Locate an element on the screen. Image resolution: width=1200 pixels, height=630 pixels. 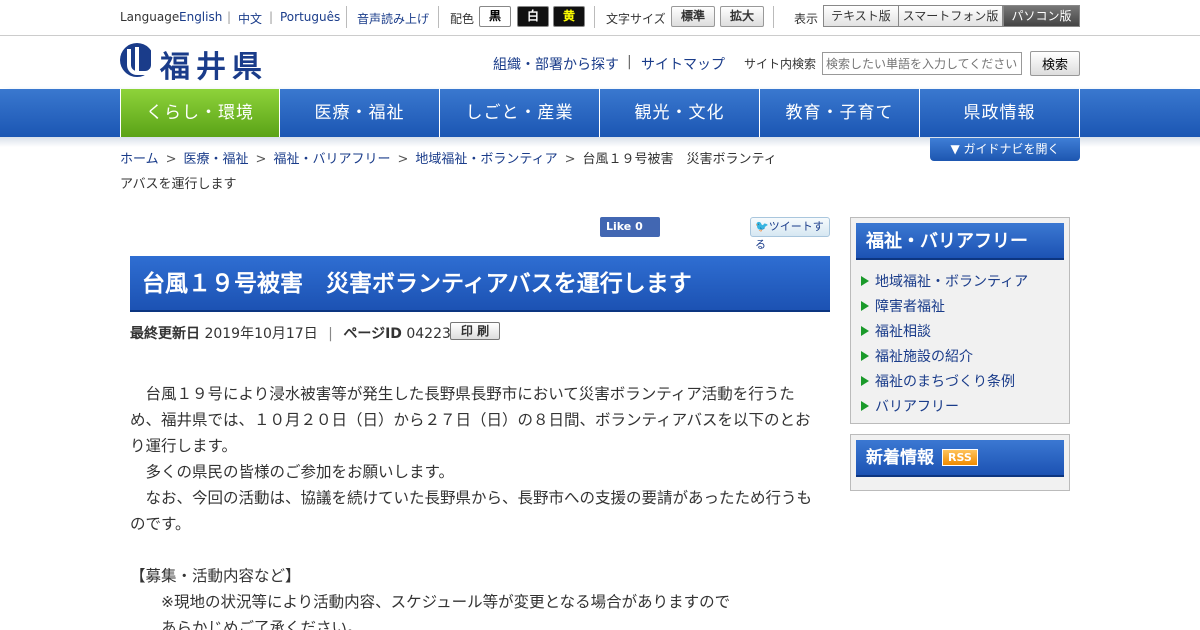
news-title-label: 新着情報 is located at coordinates (900, 458).